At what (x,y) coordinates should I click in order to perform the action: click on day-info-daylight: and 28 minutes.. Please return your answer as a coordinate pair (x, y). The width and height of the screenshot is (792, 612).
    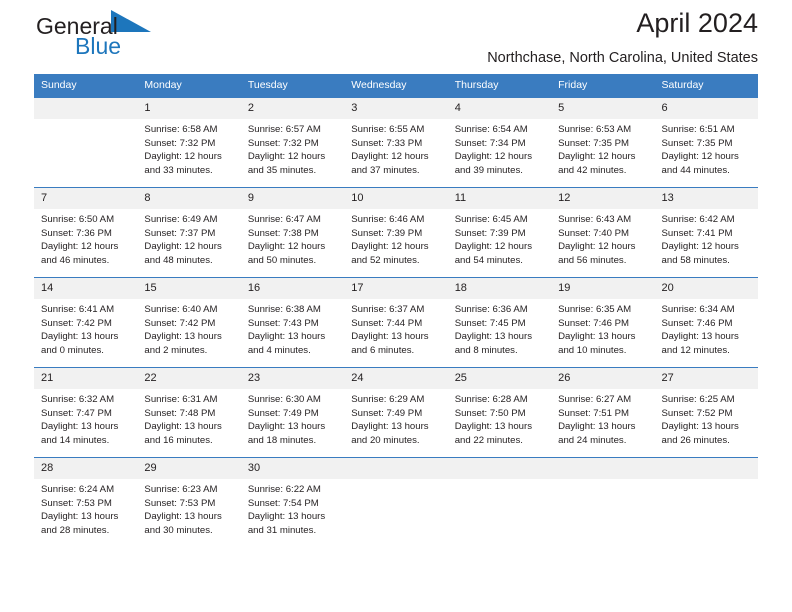
    Looking at the image, I should click on (75, 530).